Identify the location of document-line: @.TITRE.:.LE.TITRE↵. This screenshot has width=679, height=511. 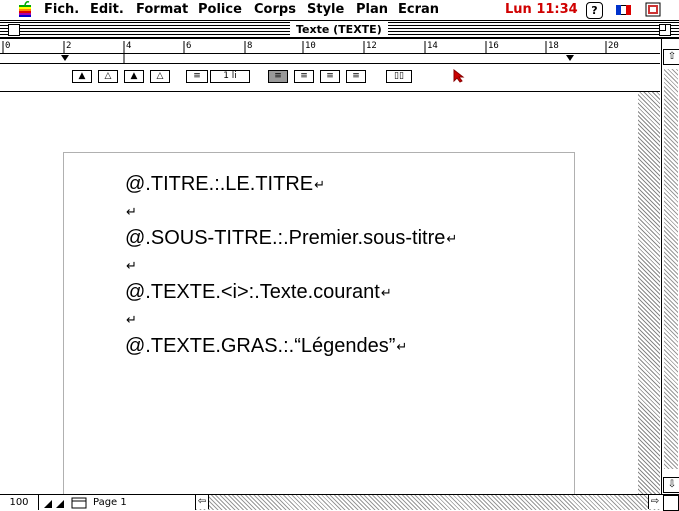
(225, 184).